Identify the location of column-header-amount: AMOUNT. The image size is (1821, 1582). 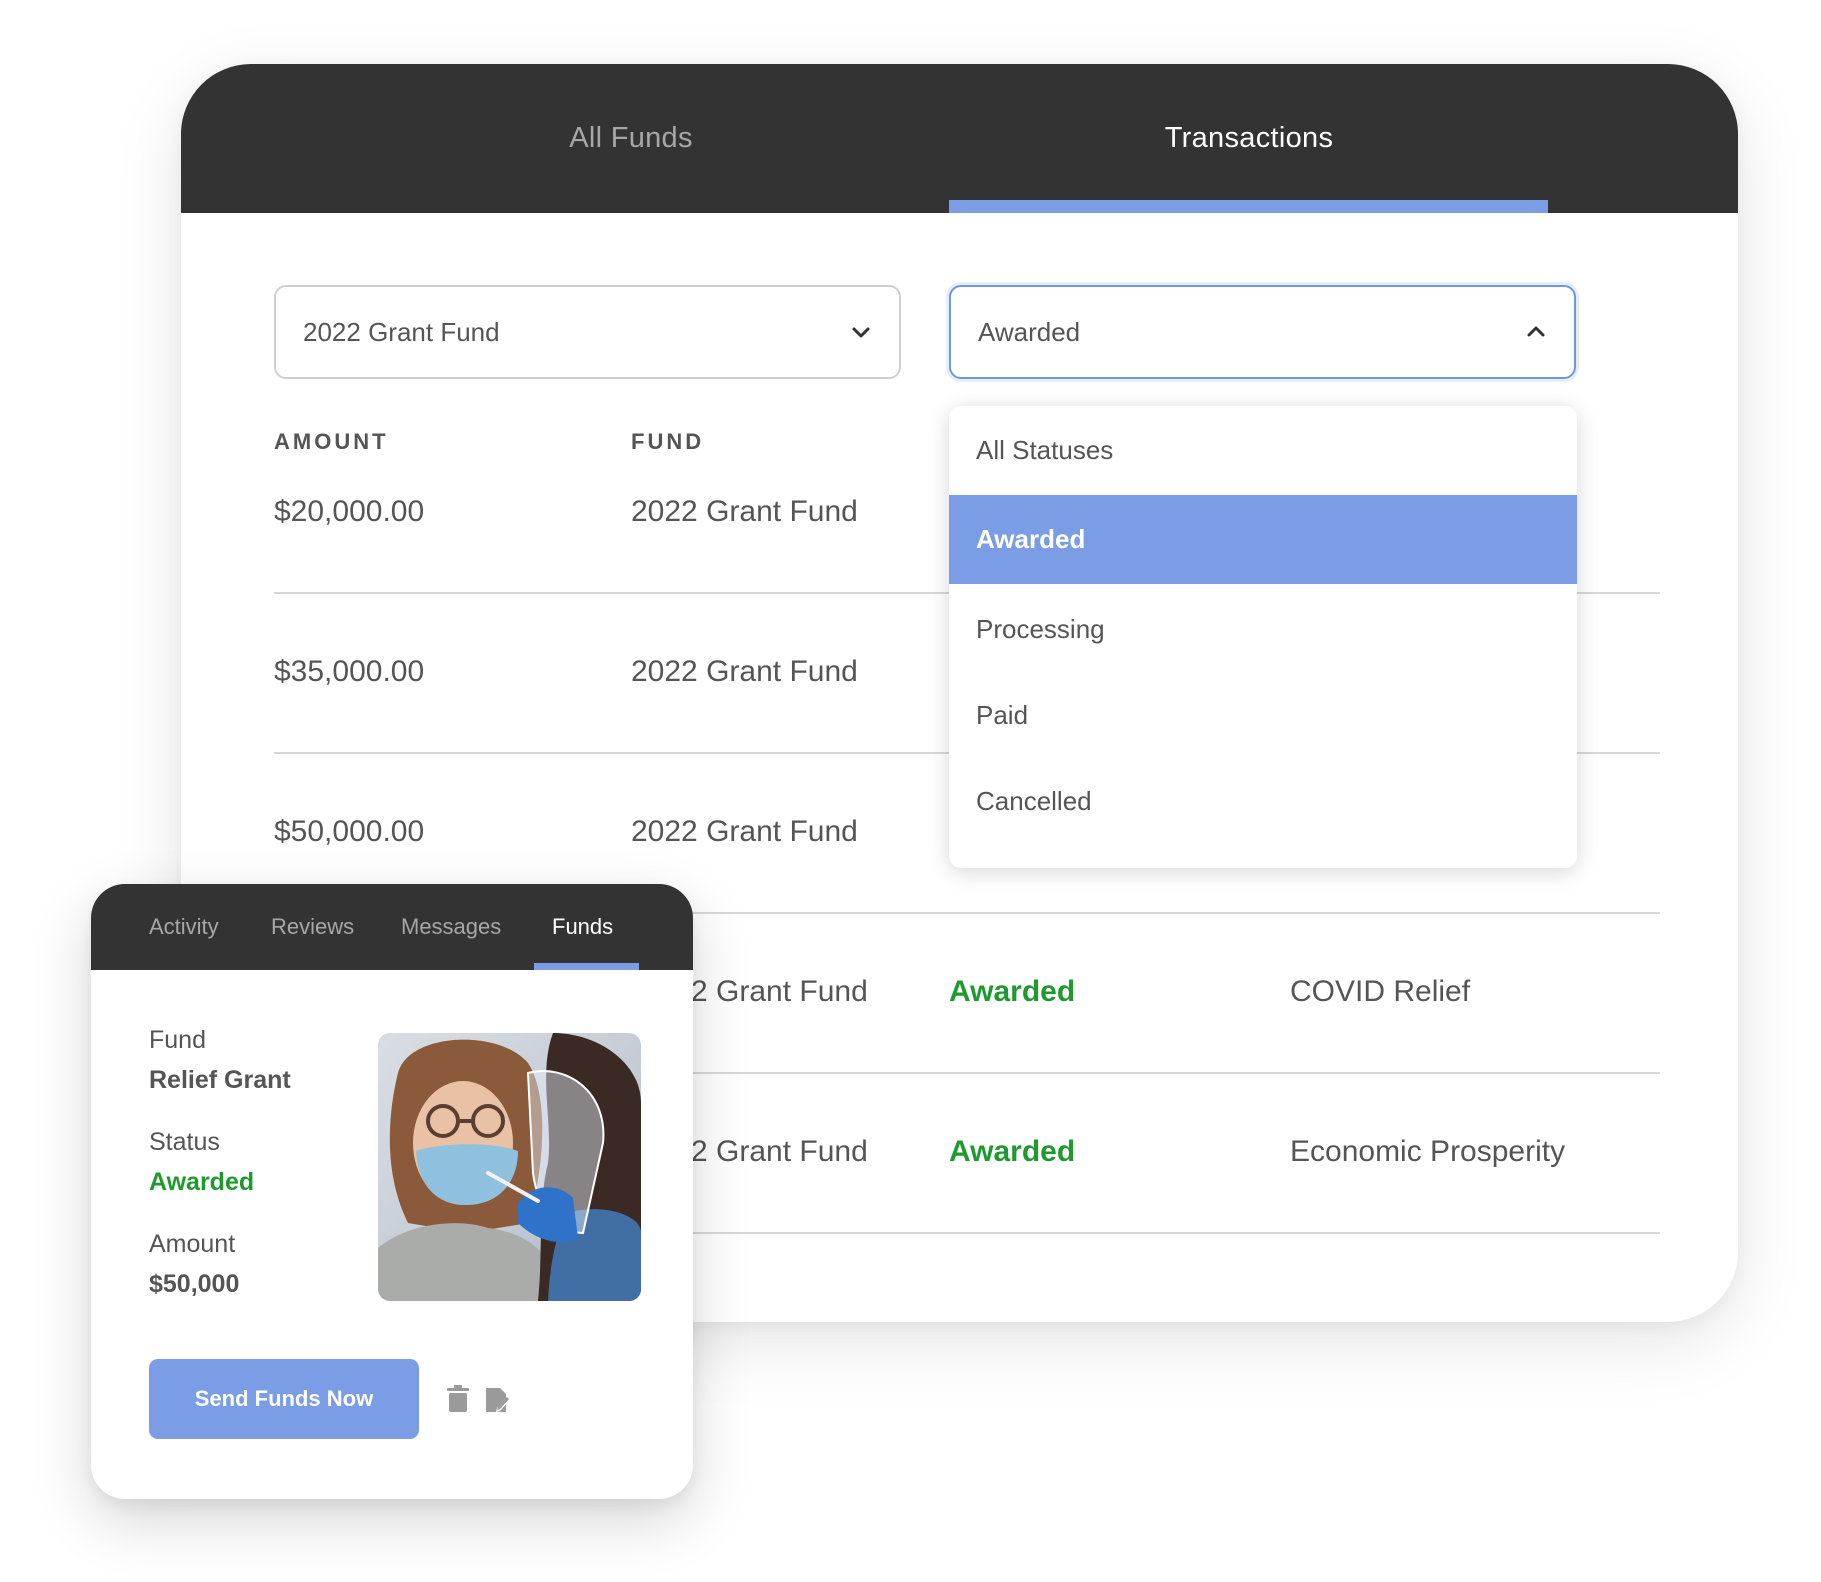
(331, 441).